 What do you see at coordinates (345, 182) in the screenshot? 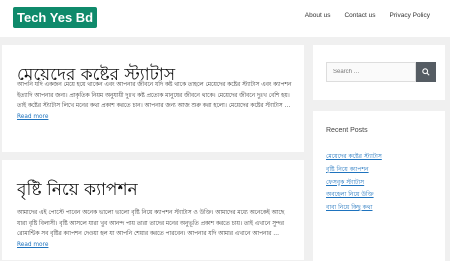
I see `recent-post-link: ফেসবুক স্ট্যাটাস` at bounding box center [345, 182].